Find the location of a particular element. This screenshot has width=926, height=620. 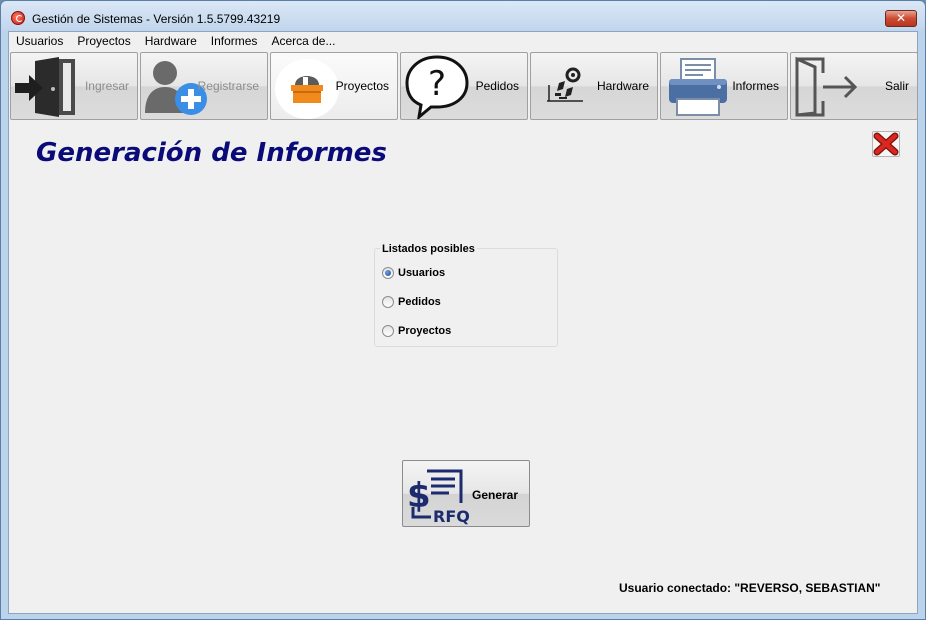

radio-usuarios-circle is located at coordinates (388, 273).